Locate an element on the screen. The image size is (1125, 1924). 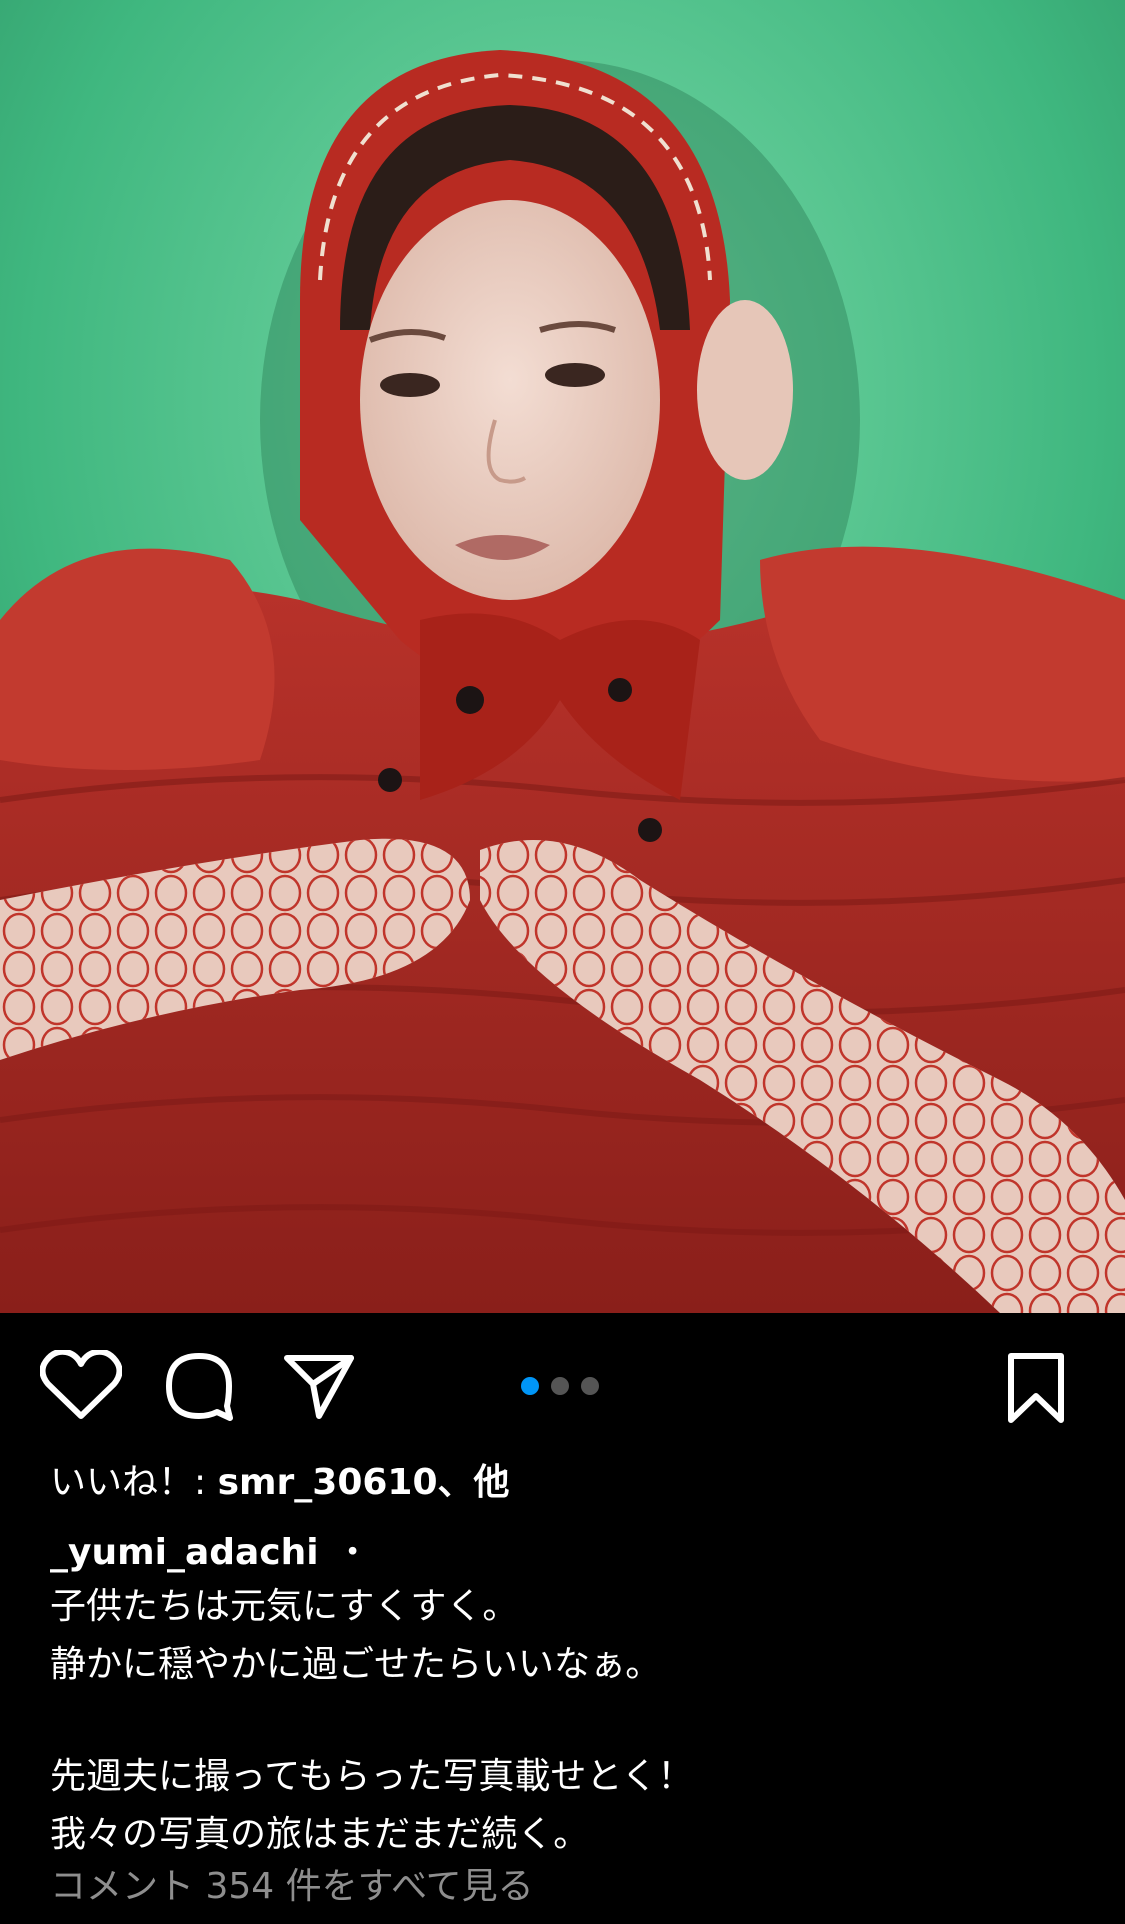
likes-user-link: smr_30610 is located at coordinates (328, 1482).